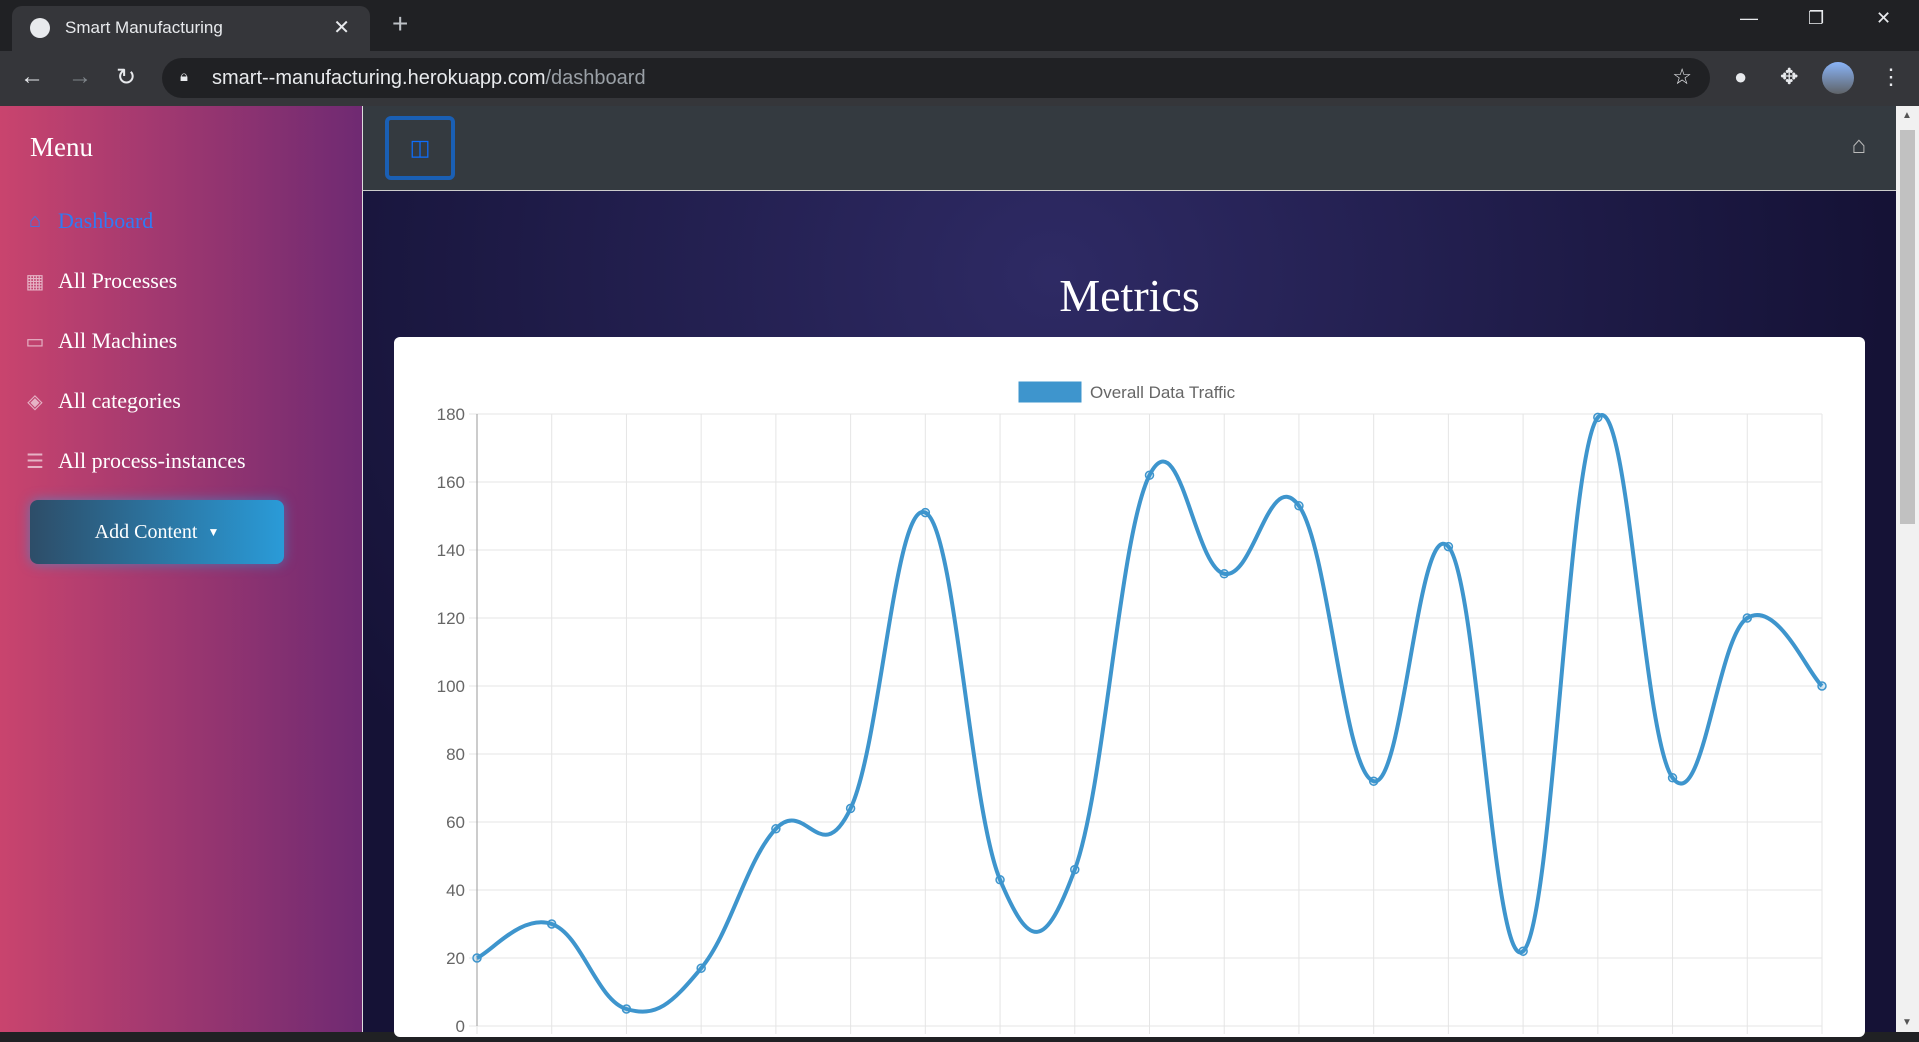 The height and width of the screenshot is (1042, 1919). I want to click on y-tick-label: 80, so click(455, 754).